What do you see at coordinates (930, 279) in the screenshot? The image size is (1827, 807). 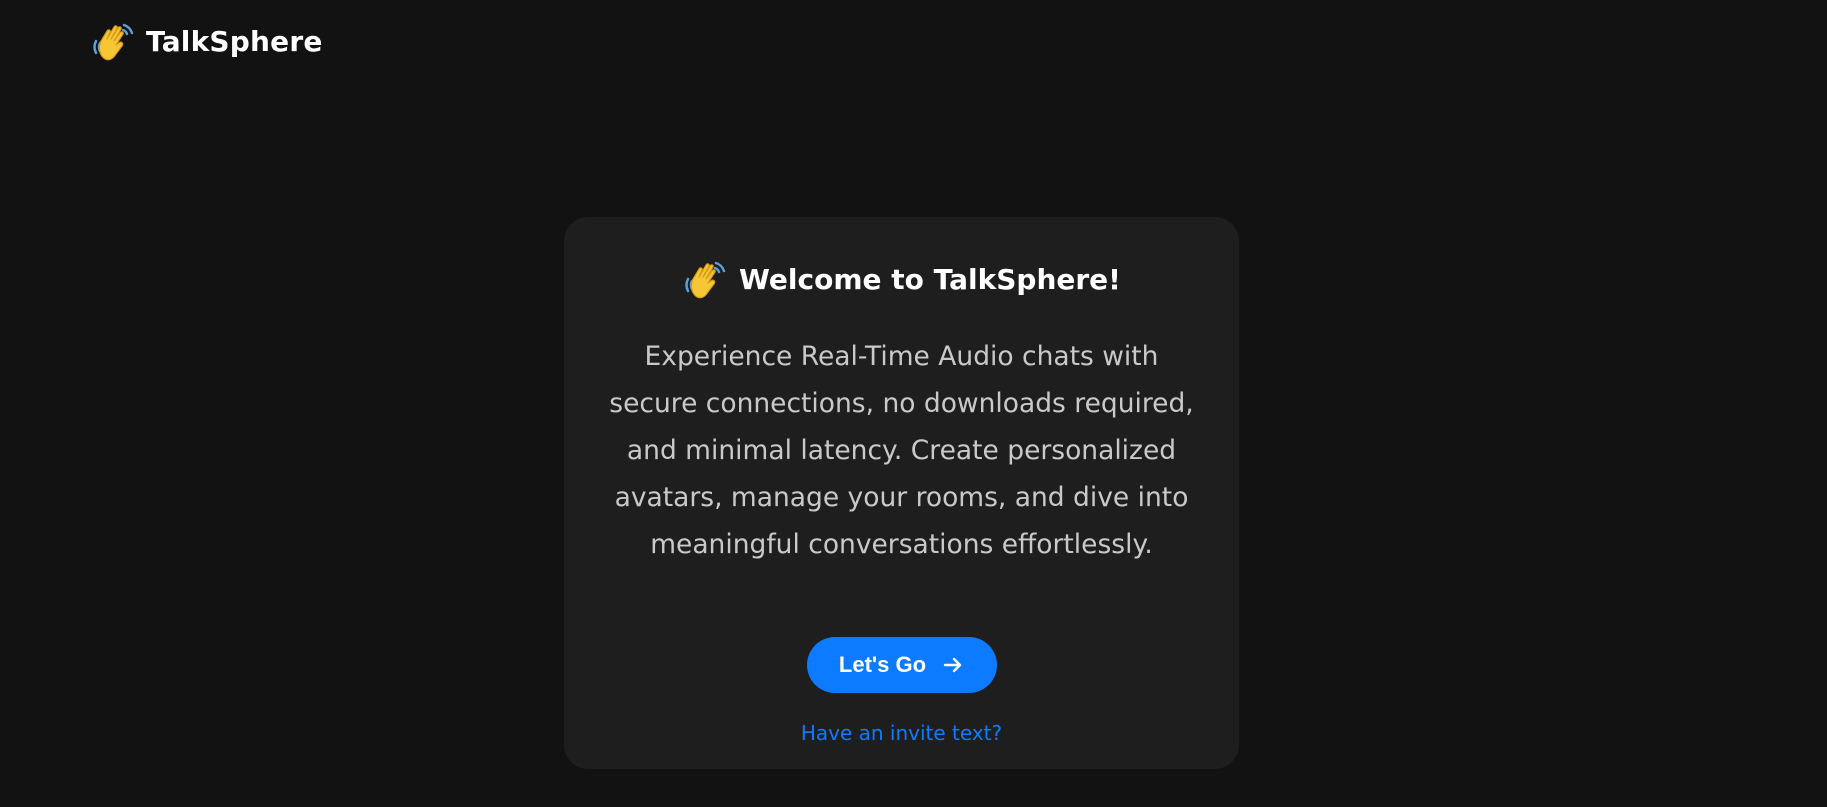 I see `card-title: Welcome to TalkSphere!` at bounding box center [930, 279].